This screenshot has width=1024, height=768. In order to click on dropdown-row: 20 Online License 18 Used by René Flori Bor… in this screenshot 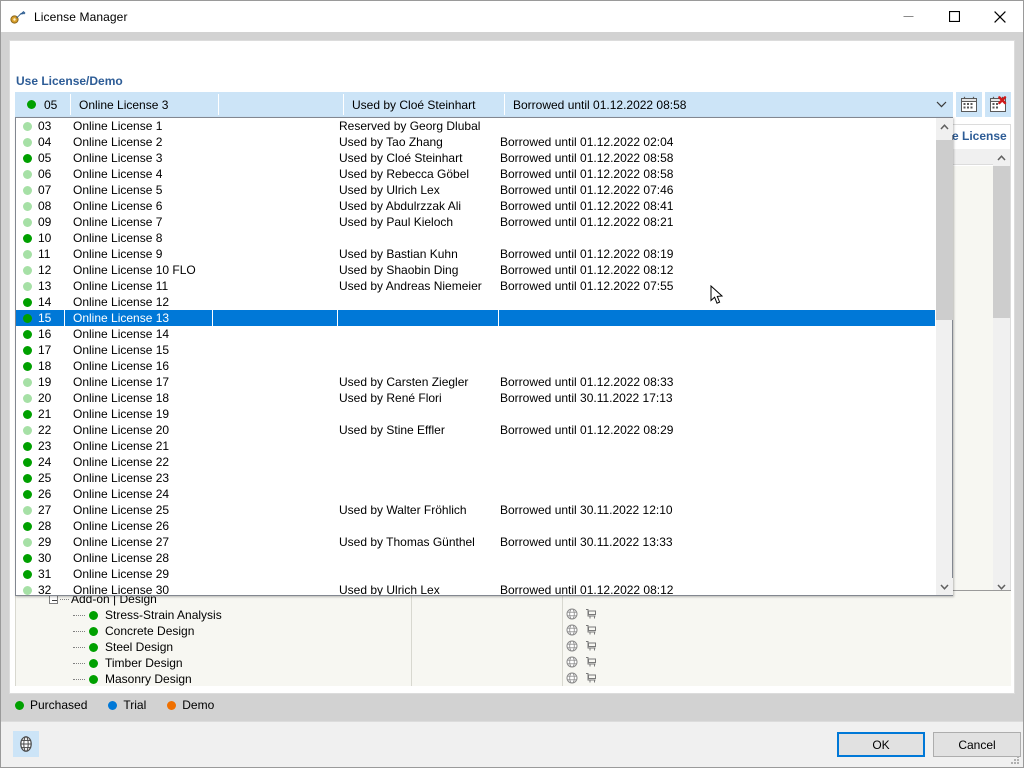, I will do `click(475, 398)`.